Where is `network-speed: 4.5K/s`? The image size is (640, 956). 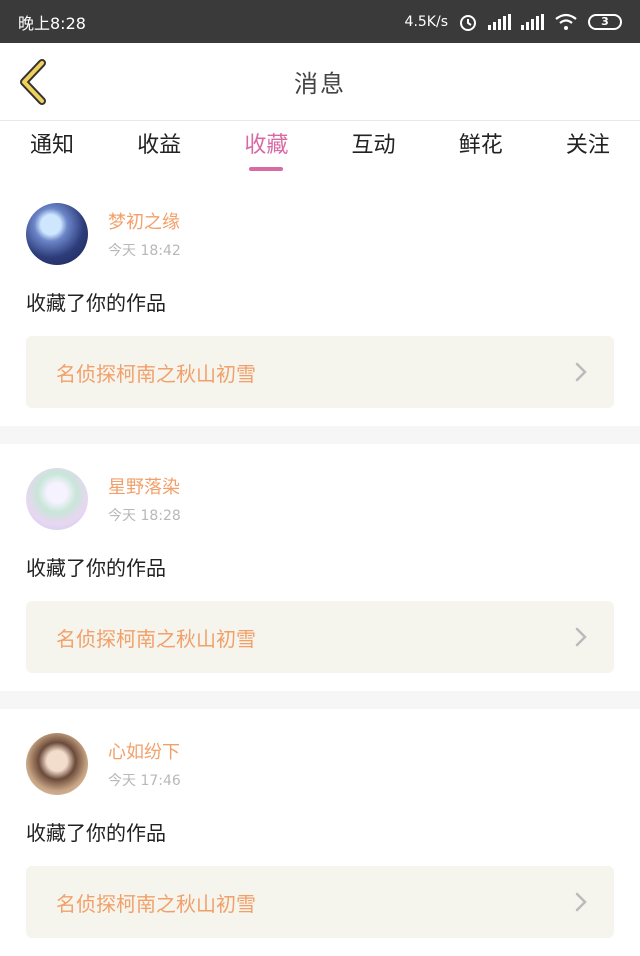 network-speed: 4.5K/s is located at coordinates (426, 21).